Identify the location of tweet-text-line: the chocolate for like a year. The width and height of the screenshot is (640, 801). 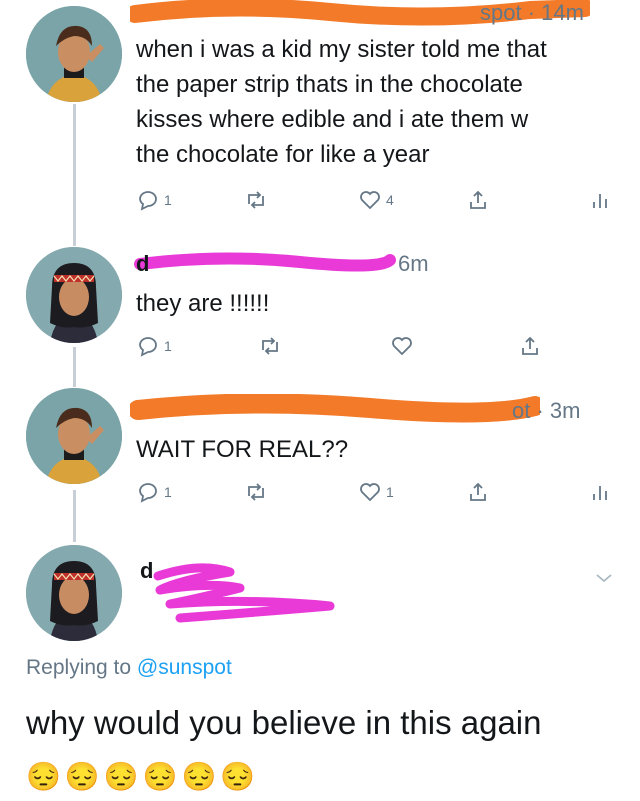
(283, 154).